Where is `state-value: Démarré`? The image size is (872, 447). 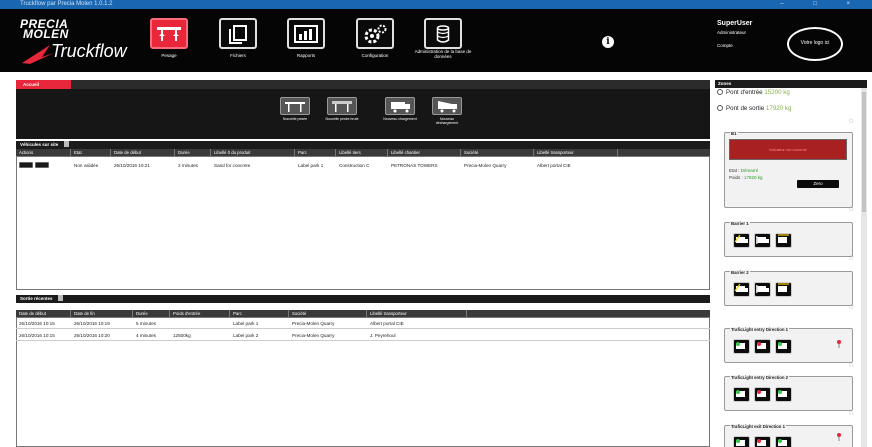
state-value: Démarré is located at coordinates (749, 170).